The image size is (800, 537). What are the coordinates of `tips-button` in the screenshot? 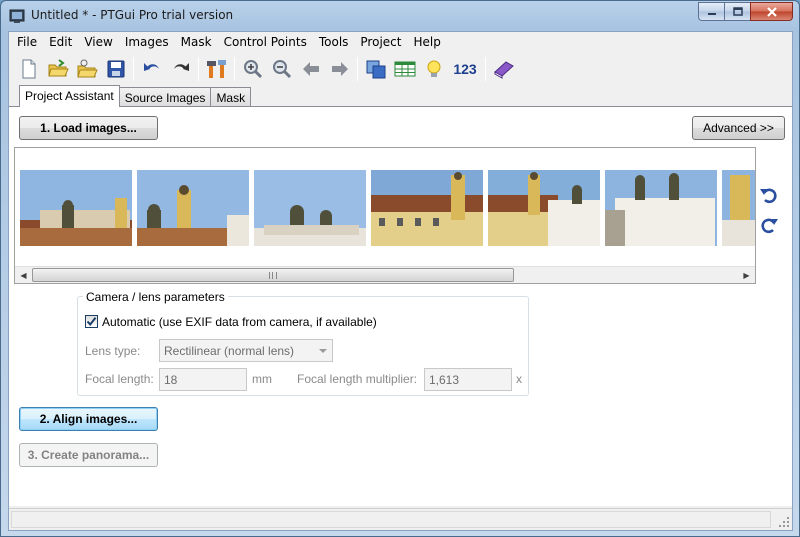 It's located at (433, 69).